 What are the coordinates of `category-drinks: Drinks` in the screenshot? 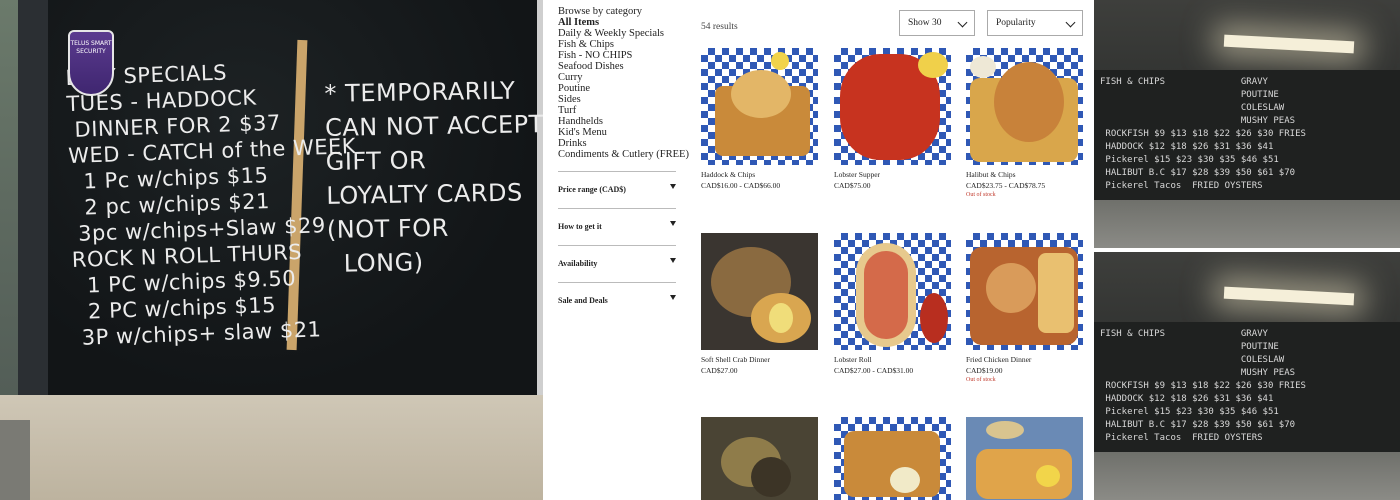 It's located at (618, 143).